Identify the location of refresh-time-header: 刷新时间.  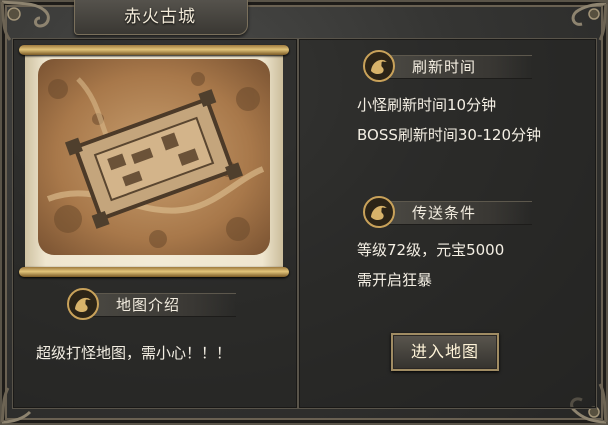
(447, 65).